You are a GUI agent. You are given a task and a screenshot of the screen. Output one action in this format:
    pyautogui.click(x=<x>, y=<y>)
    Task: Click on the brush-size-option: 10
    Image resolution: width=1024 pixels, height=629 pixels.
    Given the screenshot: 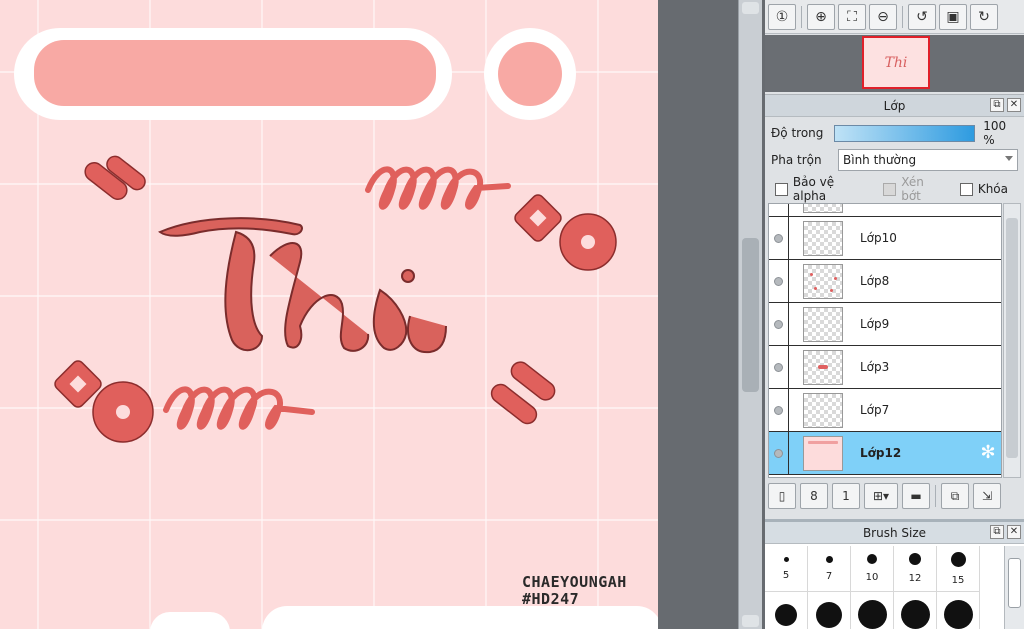 What is the action you would take?
    pyautogui.click(x=872, y=569)
    